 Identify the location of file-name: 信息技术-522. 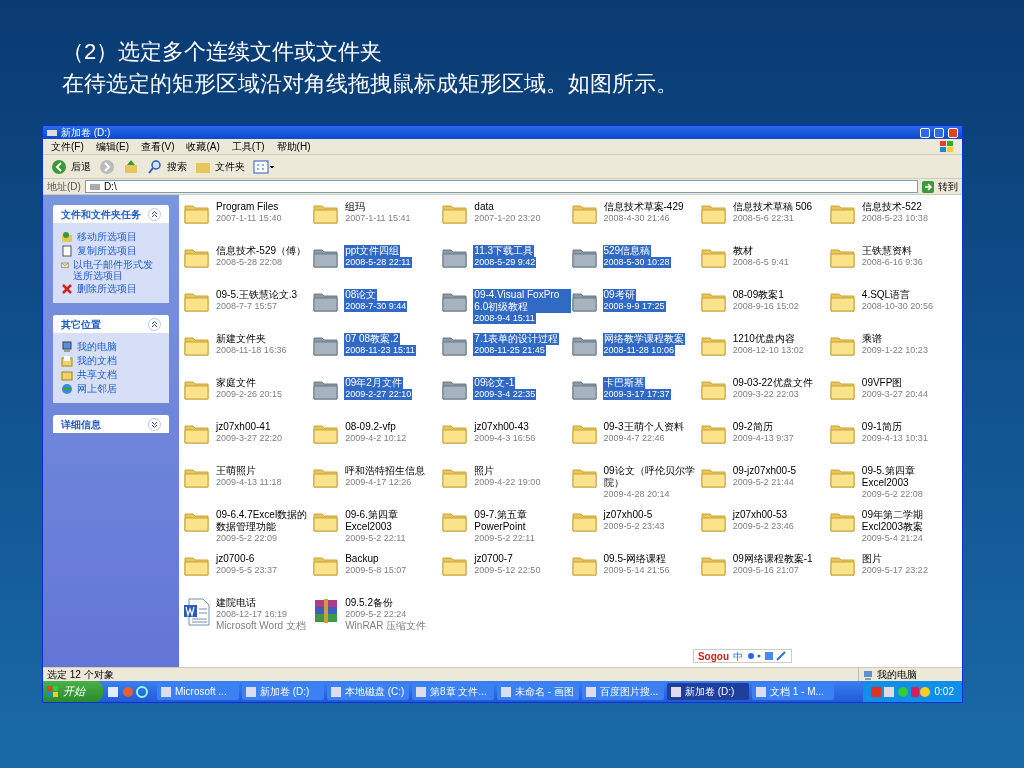
(891, 207).